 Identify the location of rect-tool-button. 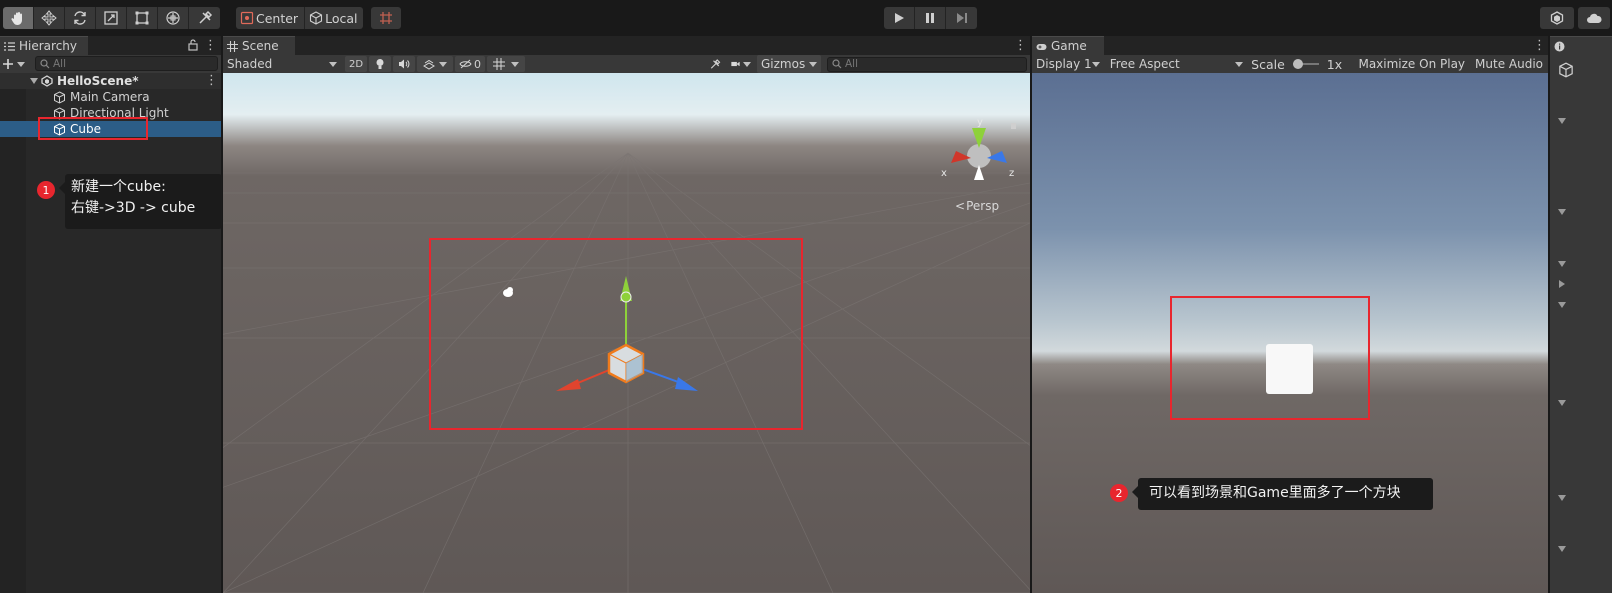
(142, 18).